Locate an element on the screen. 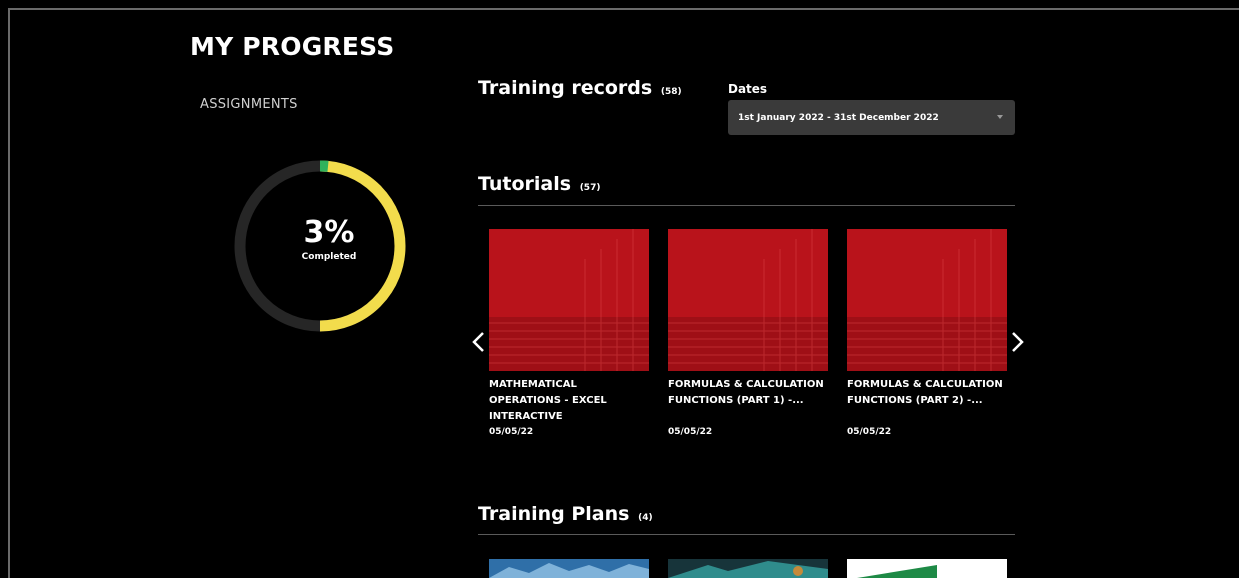  training-plans-title: Training Plans is located at coordinates (554, 514).